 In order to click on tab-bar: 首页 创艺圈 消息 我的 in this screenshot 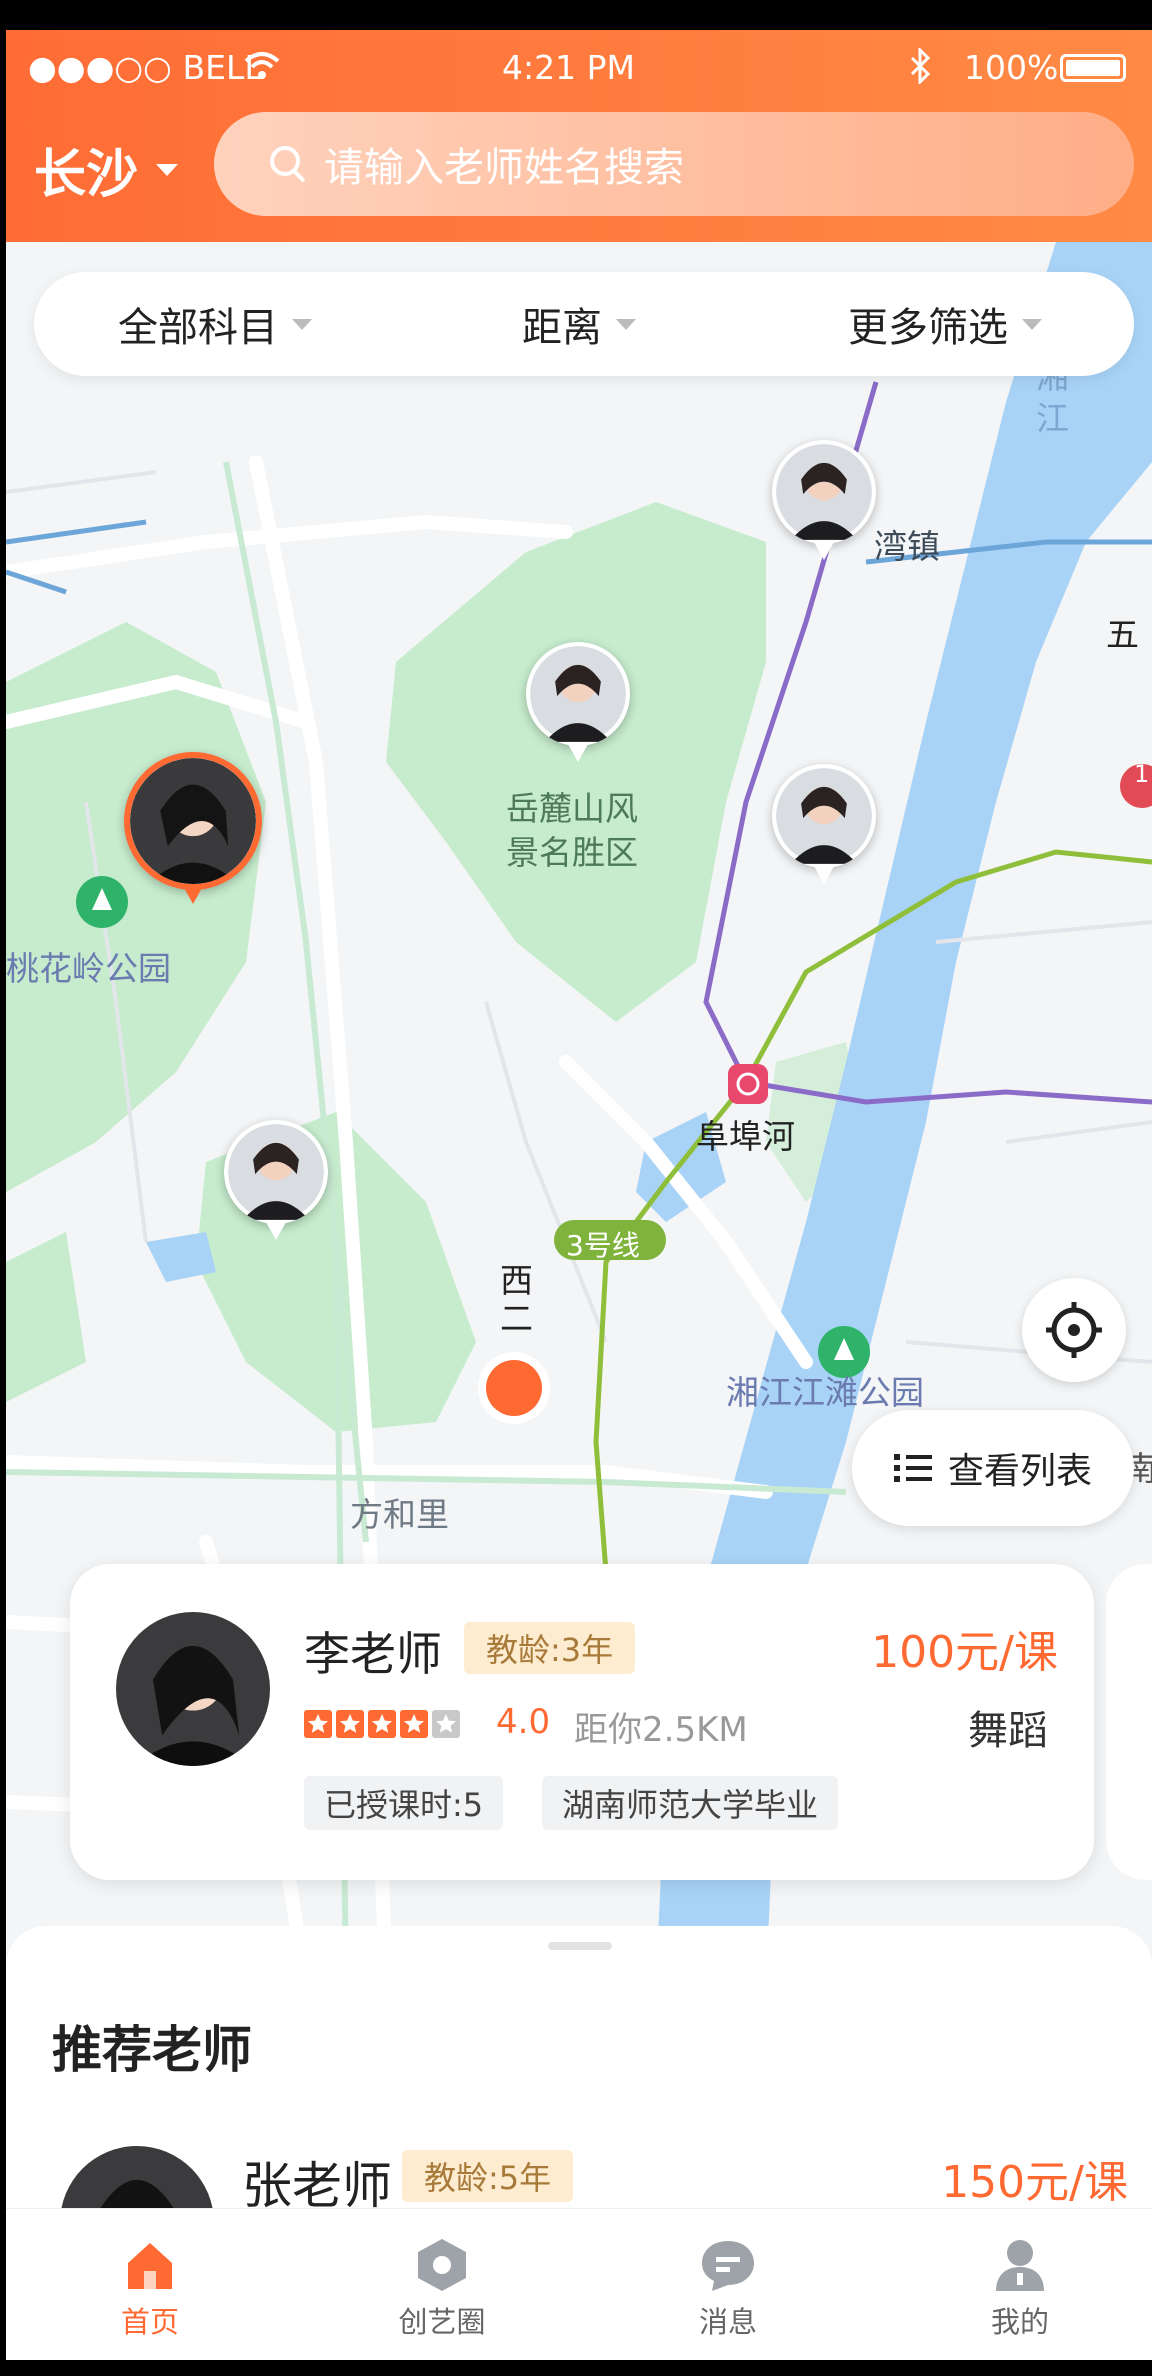, I will do `click(579, 2284)`.